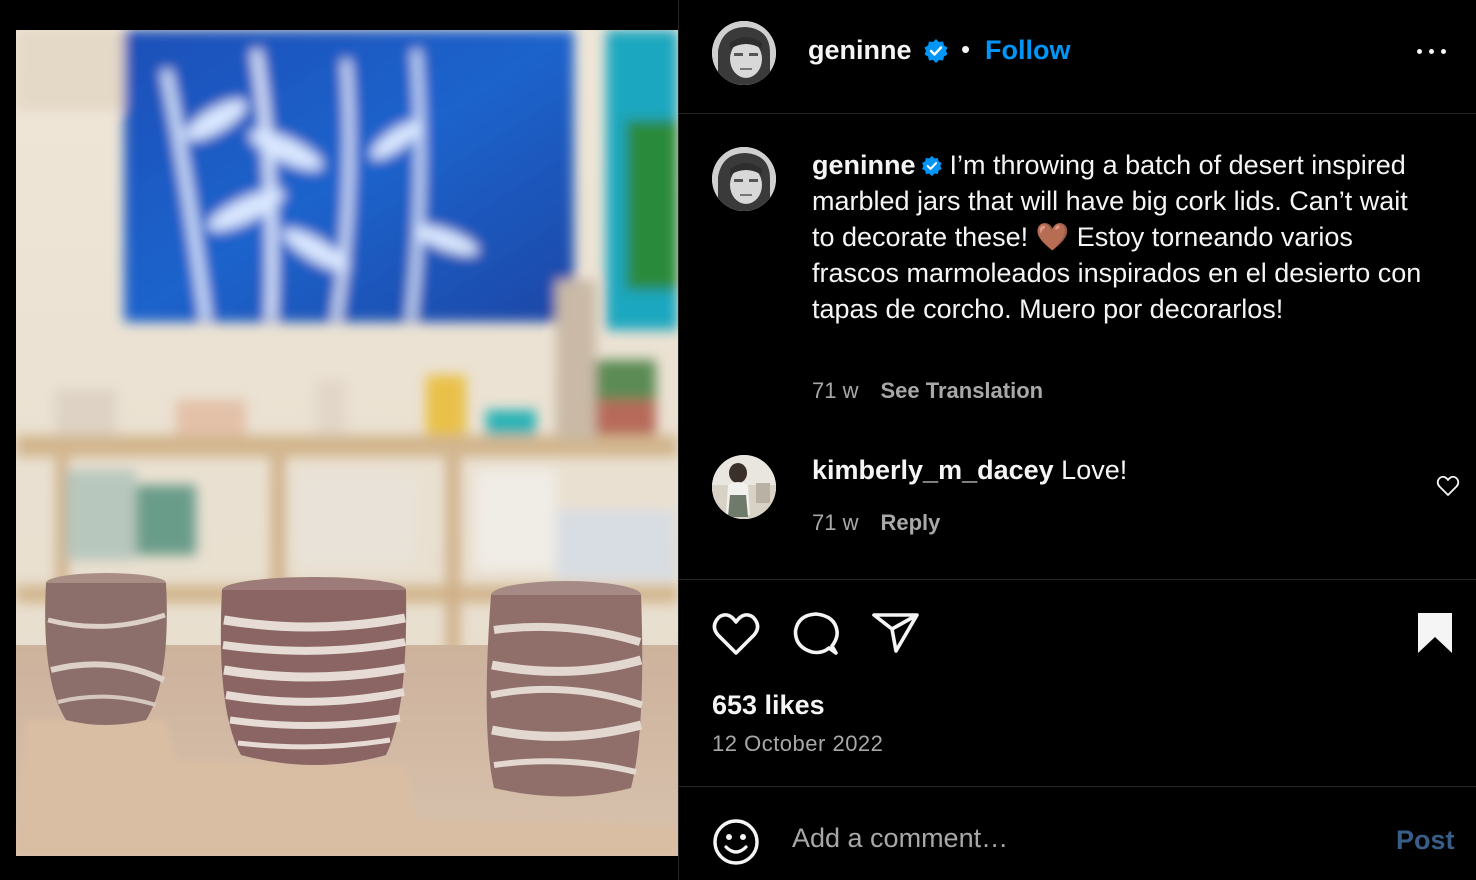 Image resolution: width=1476 pixels, height=880 pixels. What do you see at coordinates (1094, 470) in the screenshot?
I see `comment-text: Love!` at bounding box center [1094, 470].